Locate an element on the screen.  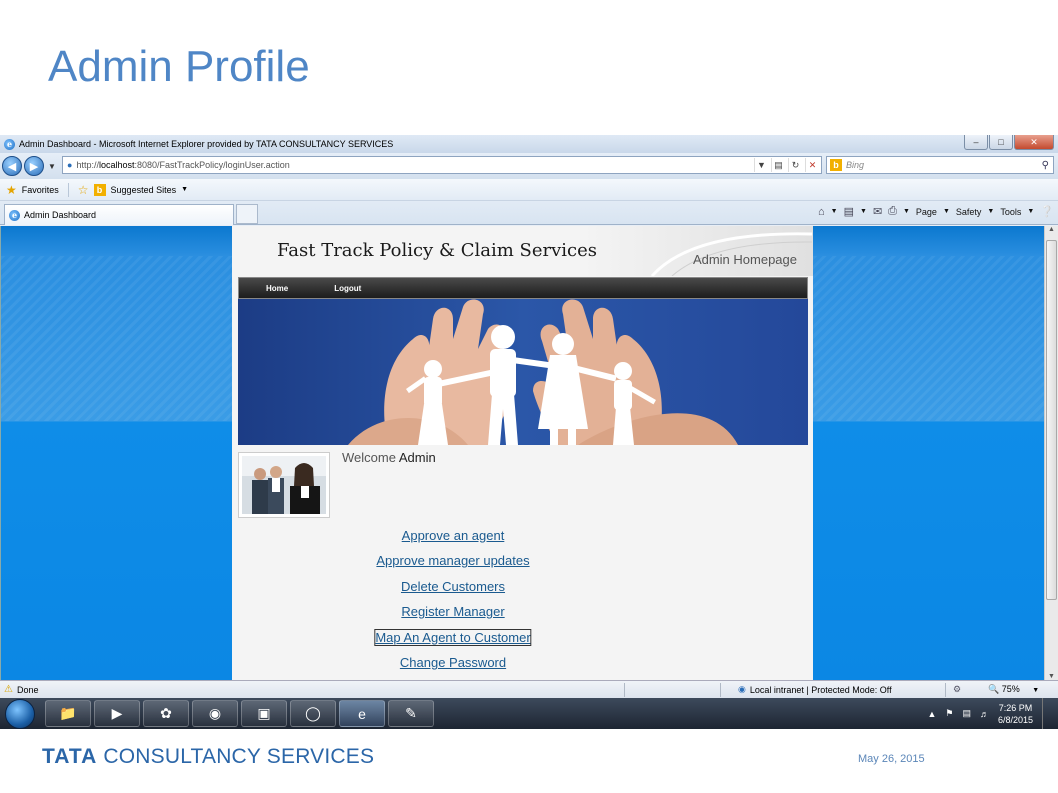
internet-explorer-taskbar-icon: e is located at coordinates (362, 713).